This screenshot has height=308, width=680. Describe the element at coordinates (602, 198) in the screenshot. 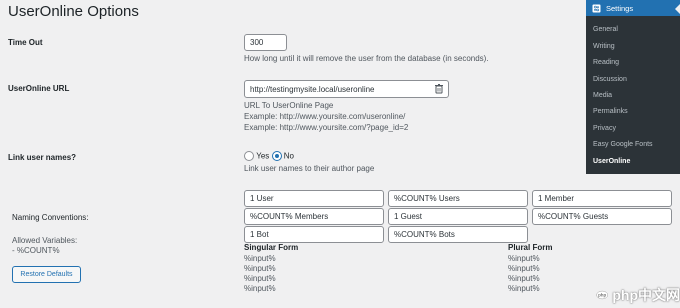

I see `naming-input-1-member: 1 Member` at that location.